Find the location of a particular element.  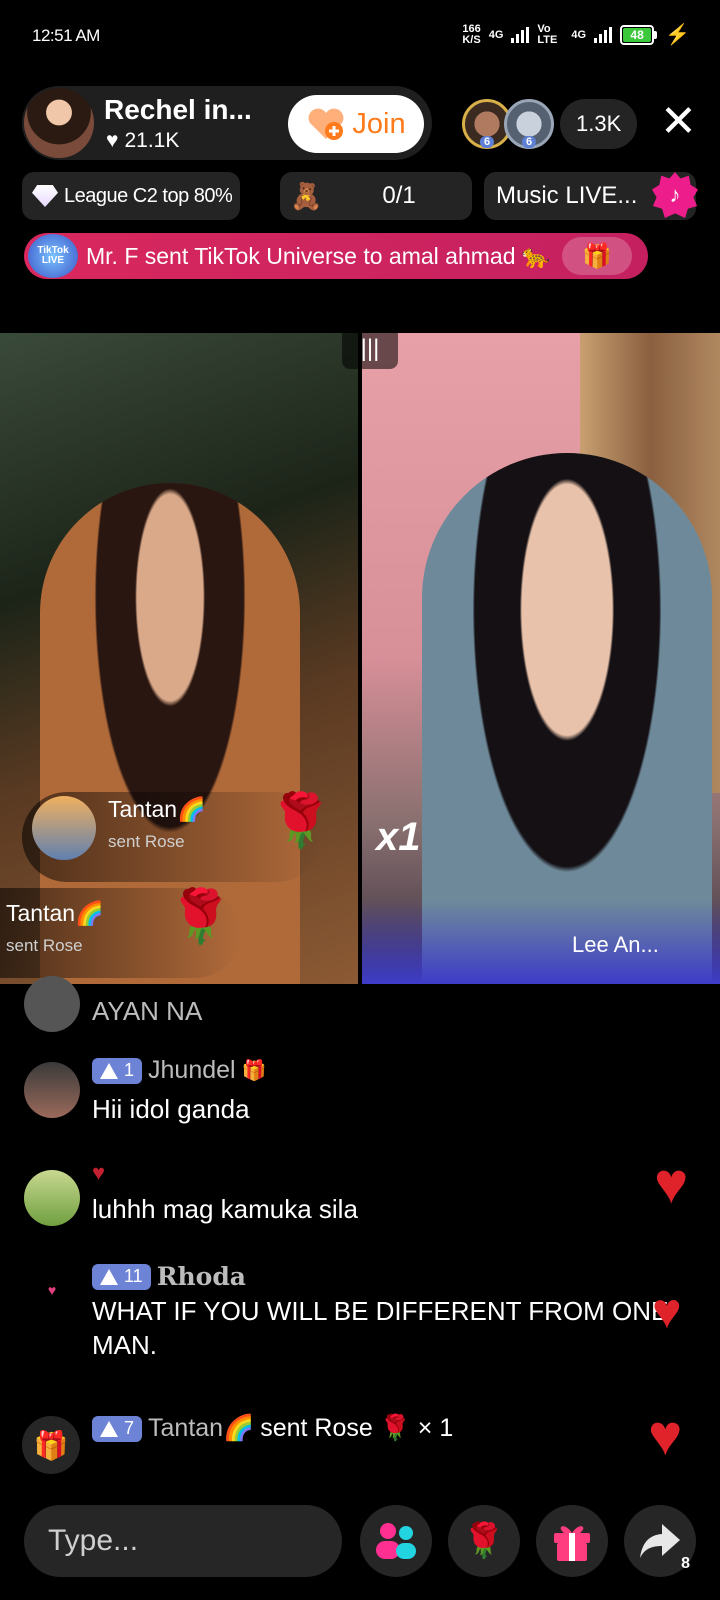

sim2-label: 4G is located at coordinates (579, 34).